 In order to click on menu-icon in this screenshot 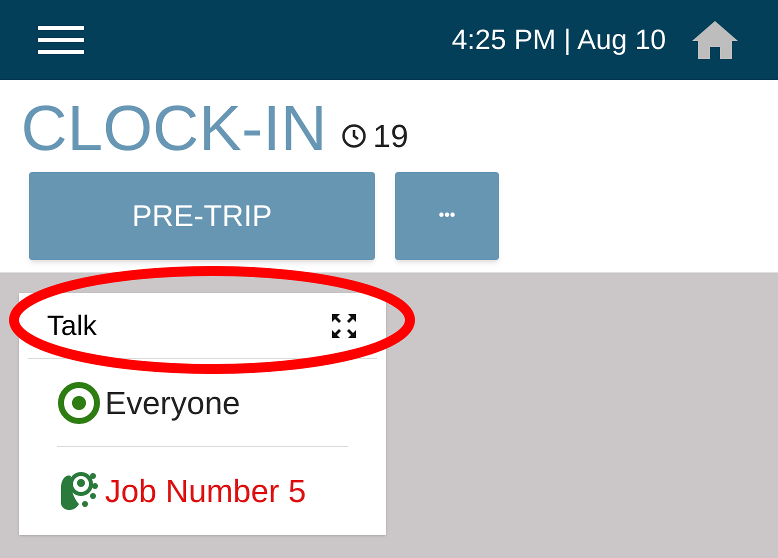, I will do `click(61, 40)`.